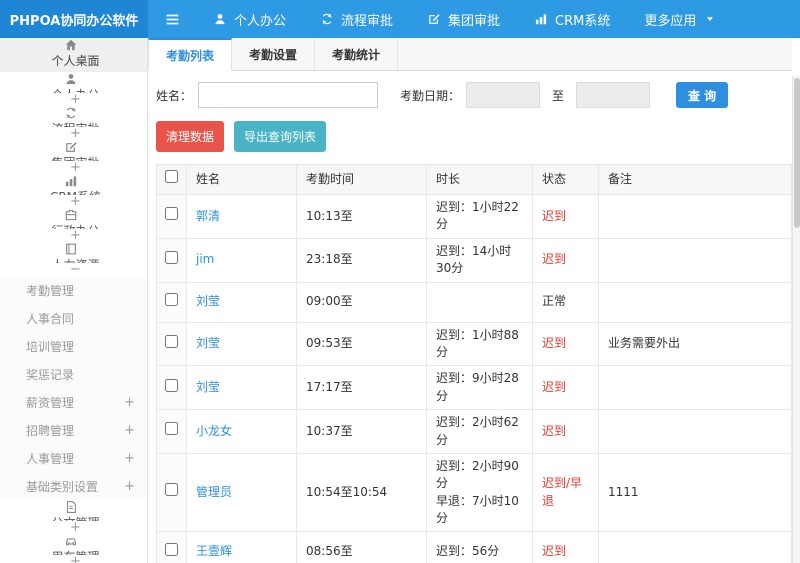  What do you see at coordinates (474, 259) in the screenshot?
I see `duration-line: 迟到：14小时30分` at bounding box center [474, 259].